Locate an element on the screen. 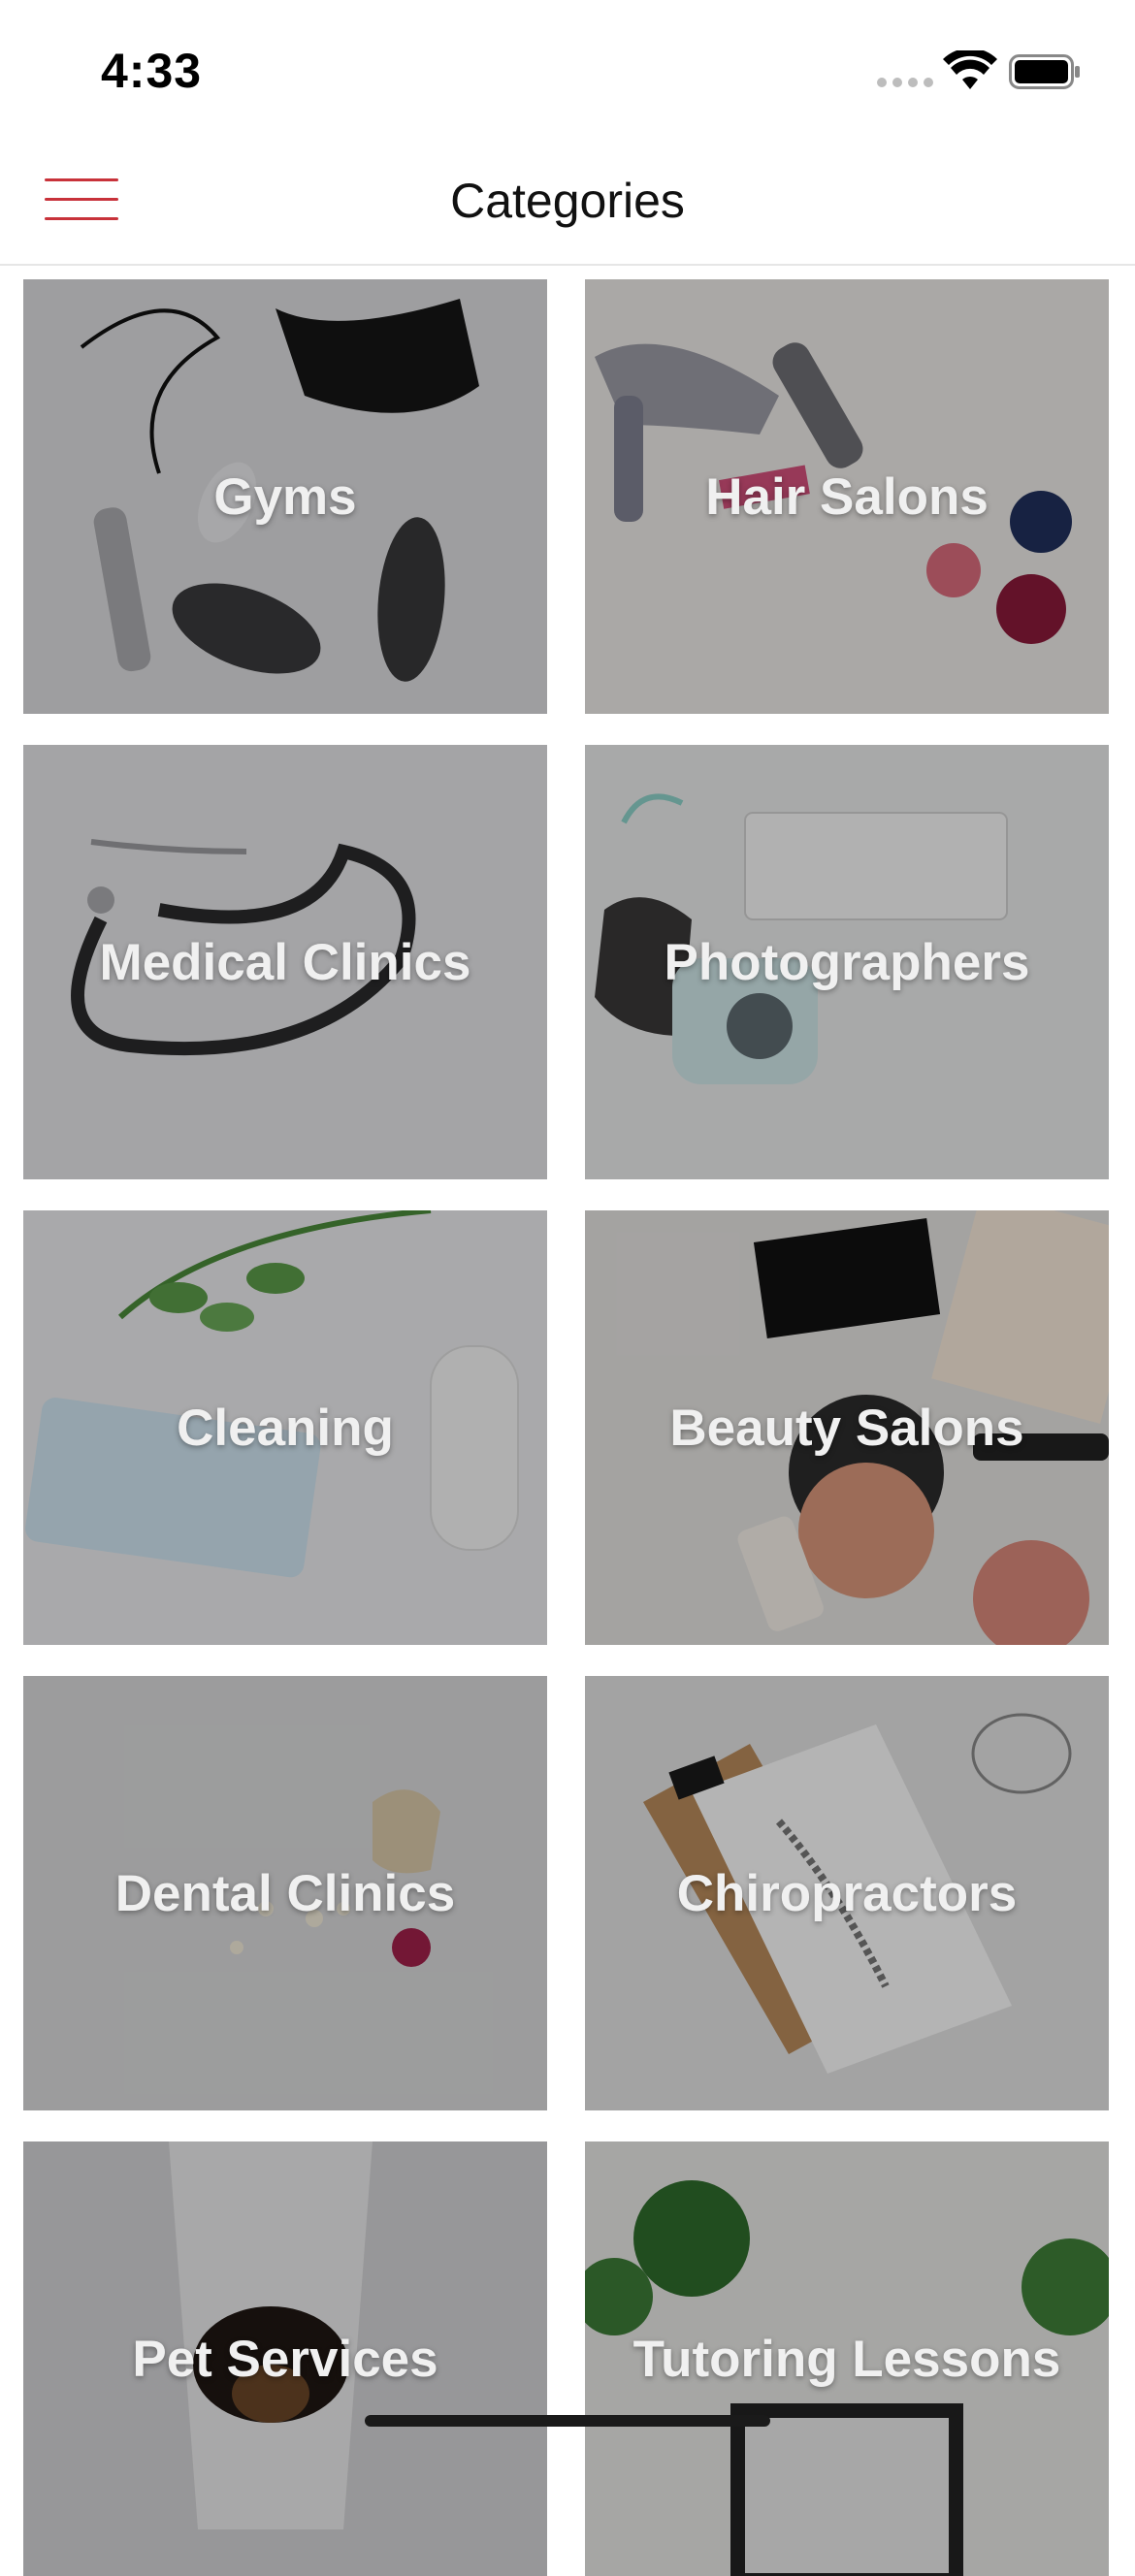 The width and height of the screenshot is (1135, 2576). signal-icon is located at coordinates (905, 82).